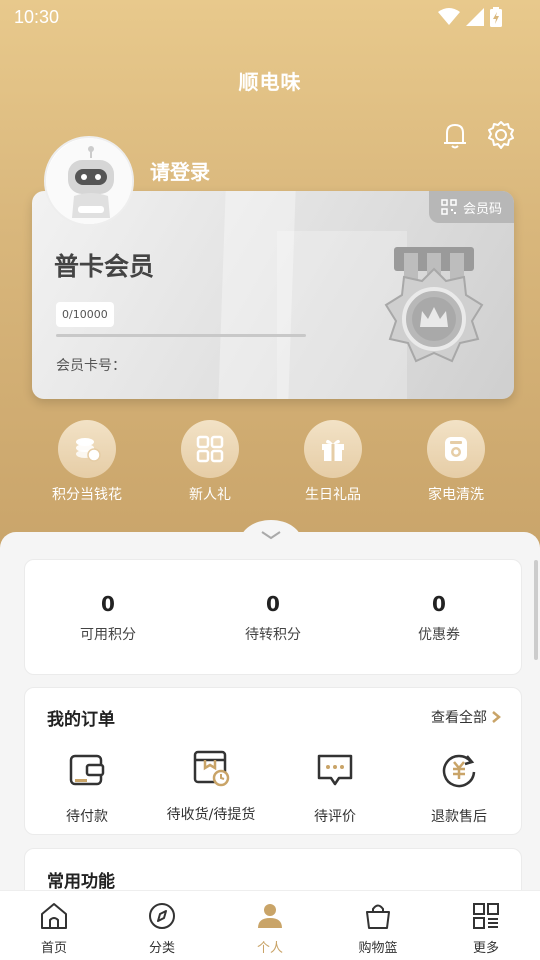 This screenshot has width=540, height=960. I want to click on stat-label: 可用积分, so click(108, 635).